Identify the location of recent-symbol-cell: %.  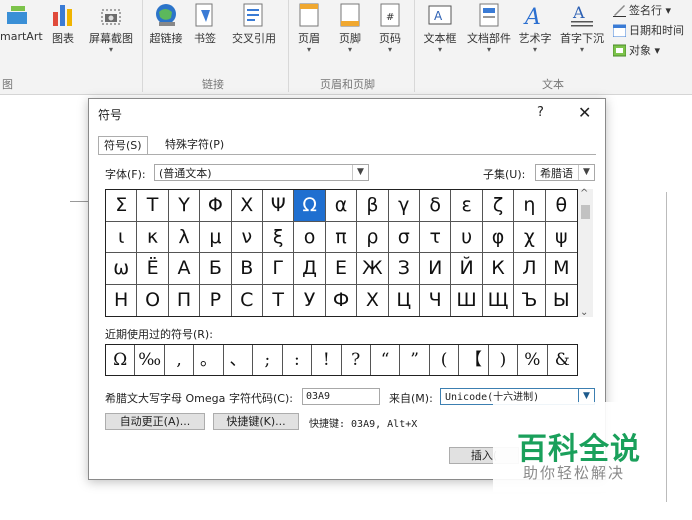
(533, 360).